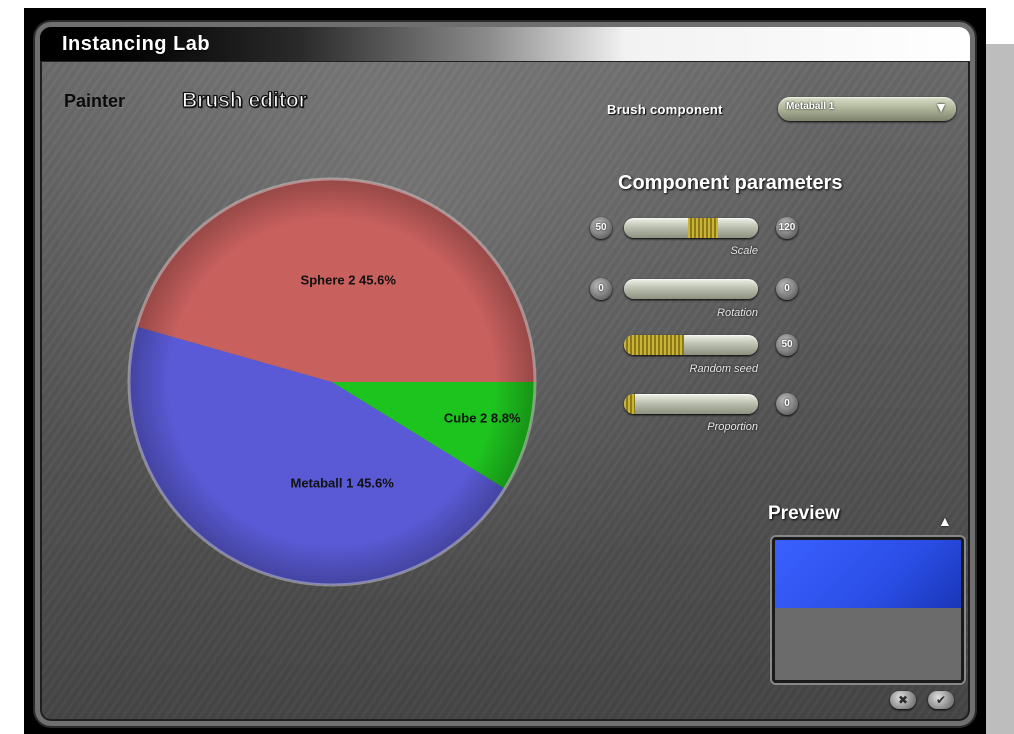 The height and width of the screenshot is (734, 1014). I want to click on rotation-max-value: 0, so click(787, 289).